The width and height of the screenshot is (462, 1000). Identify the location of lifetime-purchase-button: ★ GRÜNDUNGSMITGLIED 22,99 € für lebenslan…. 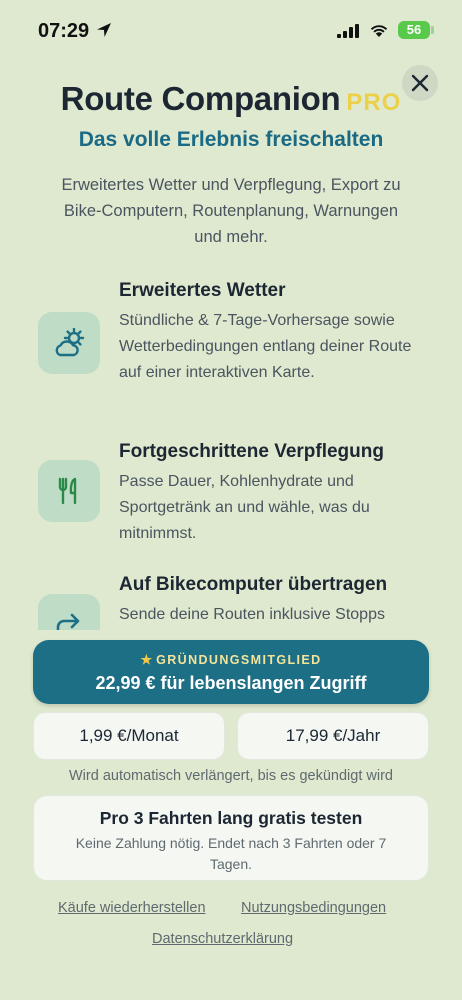
(231, 672).